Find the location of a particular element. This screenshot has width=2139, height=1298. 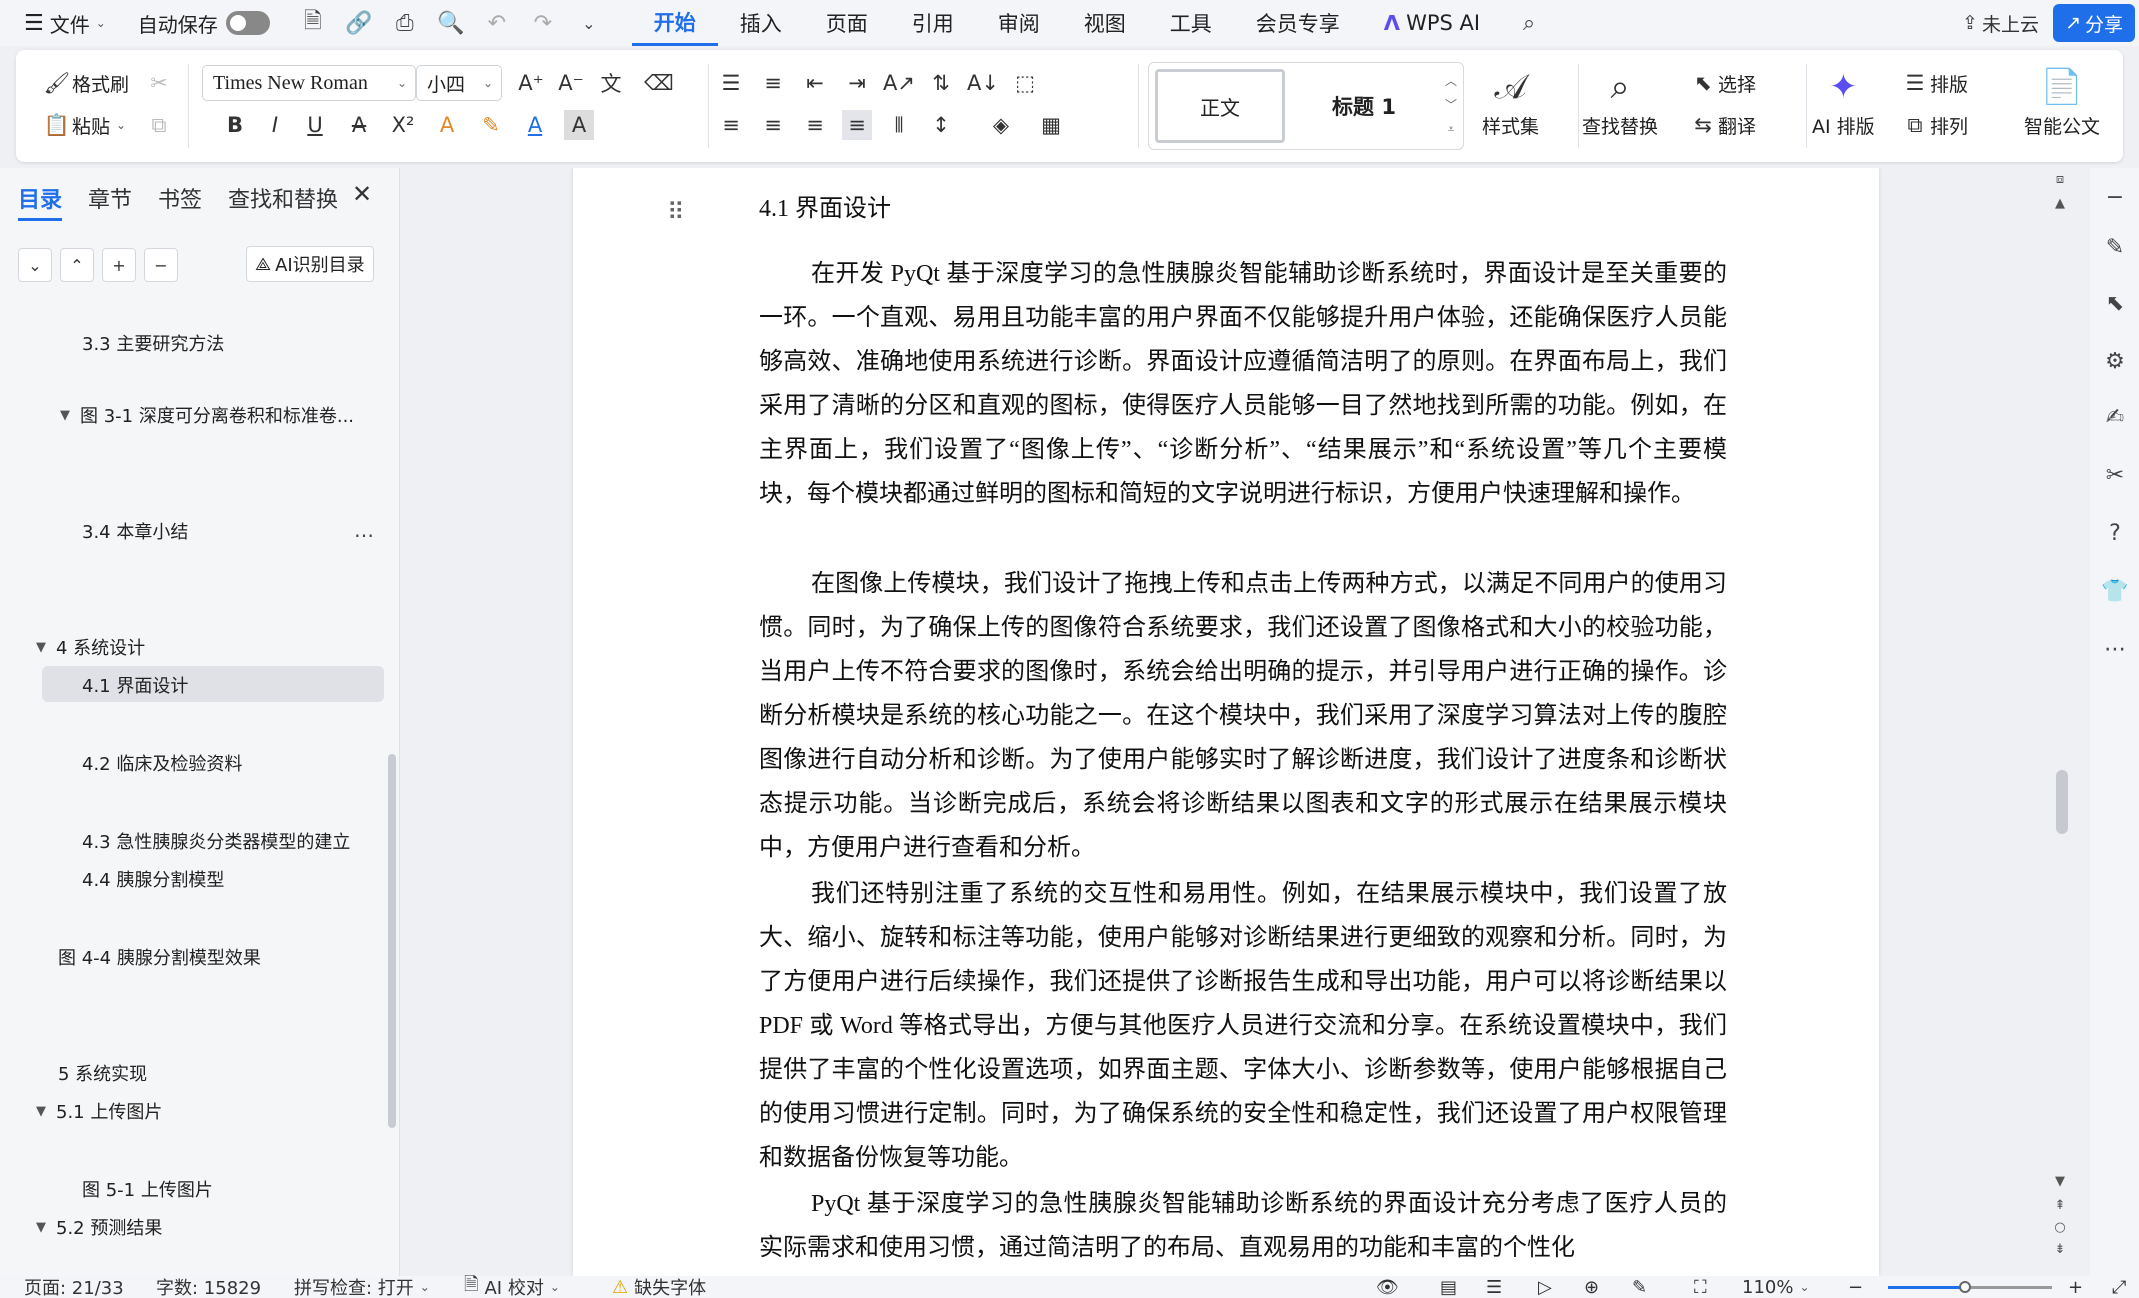

scroll-down-icon: ▼ is located at coordinates (2060, 1181).